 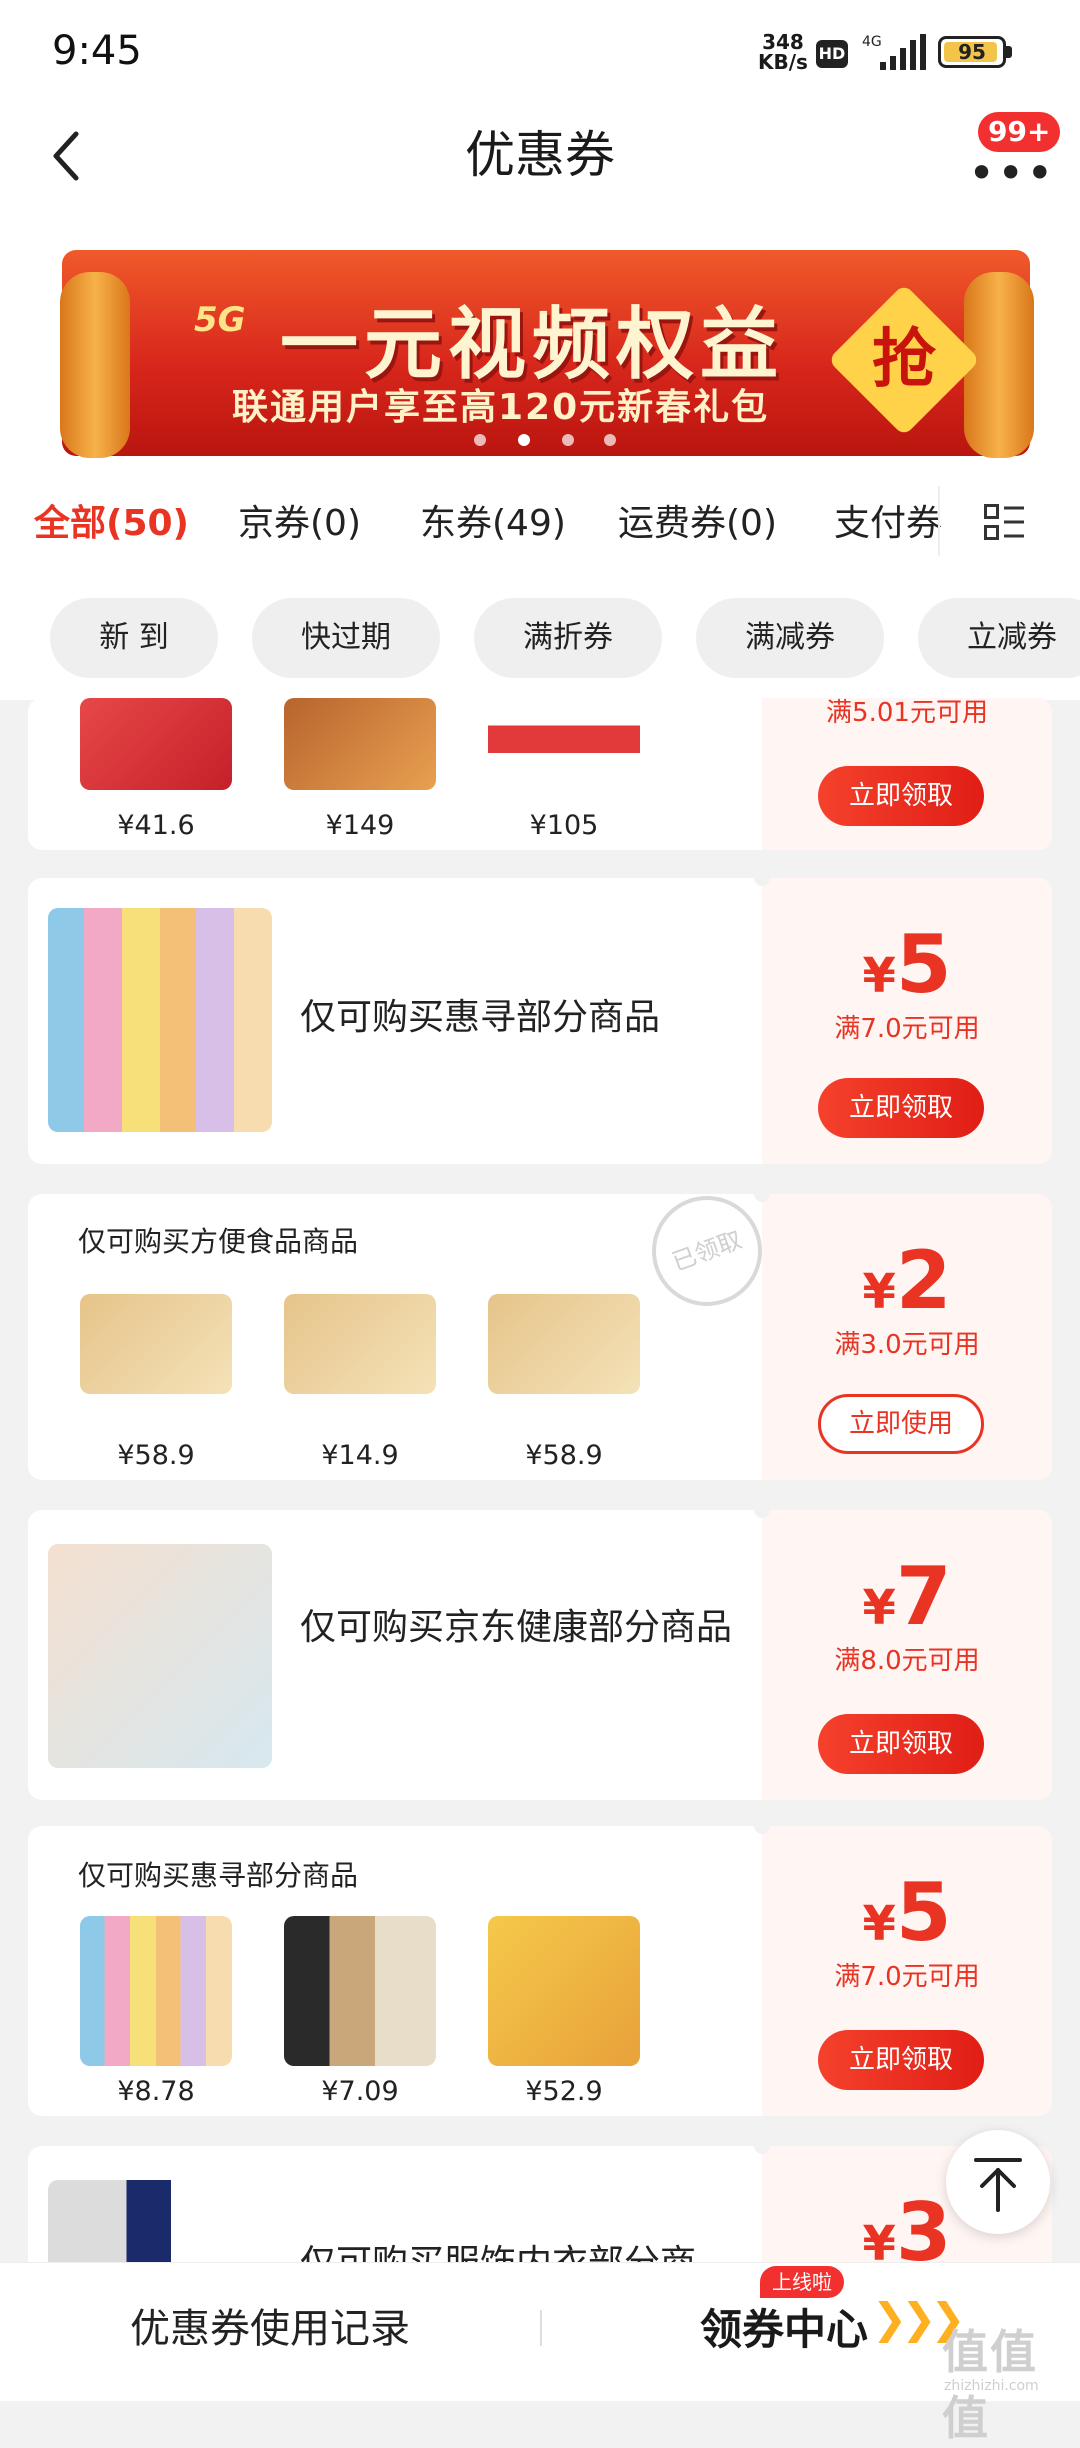 I want to click on list-grid-icon, so click(x=1004, y=522).